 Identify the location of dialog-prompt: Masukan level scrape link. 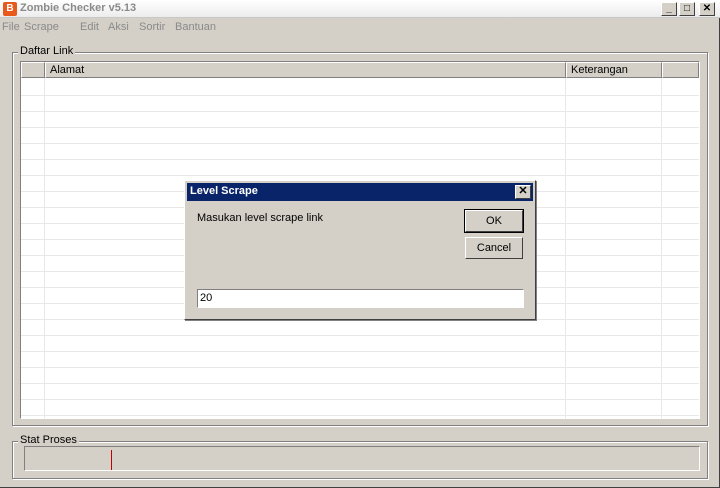
(260, 218).